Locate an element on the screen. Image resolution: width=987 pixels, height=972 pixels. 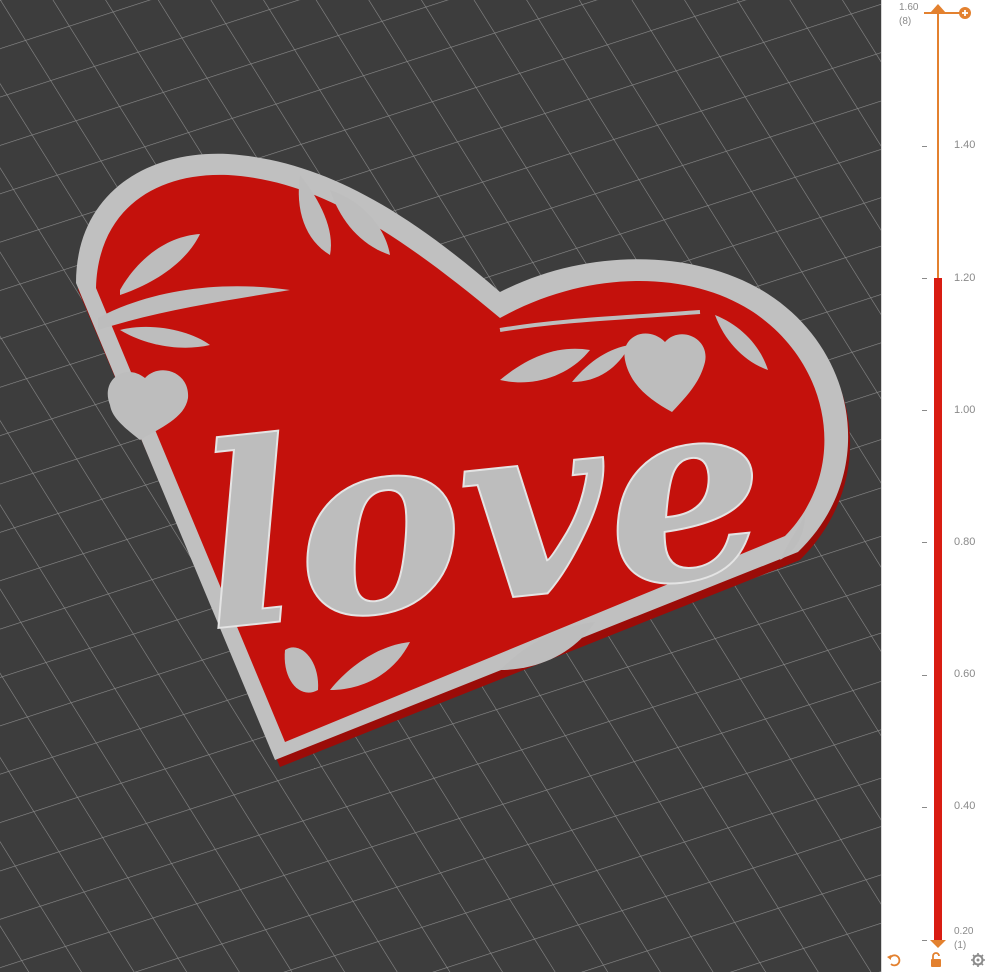
tick-label: 1.00 is located at coordinates (965, 410).